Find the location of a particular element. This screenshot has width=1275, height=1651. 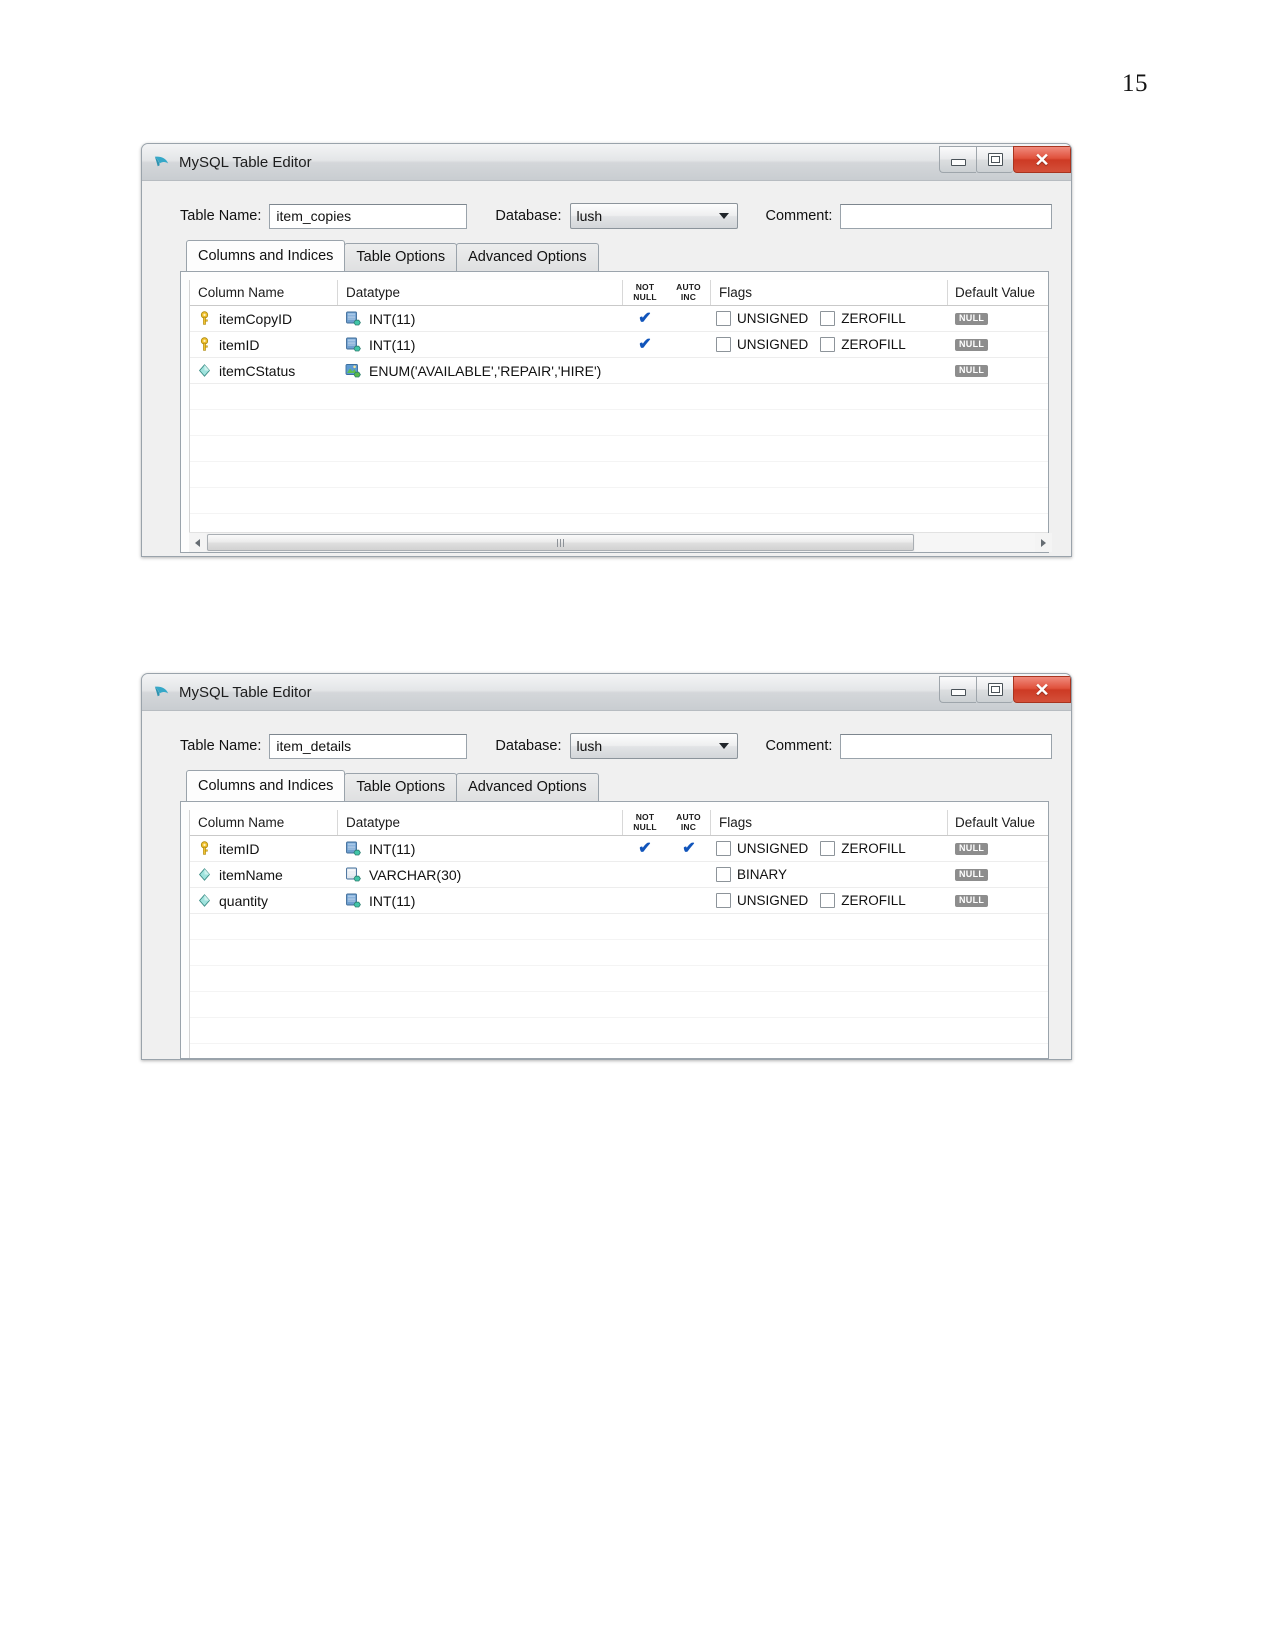

table-row: quantity INT(11) UNSIGNED ZEROFILL NULL is located at coordinates (619, 901).